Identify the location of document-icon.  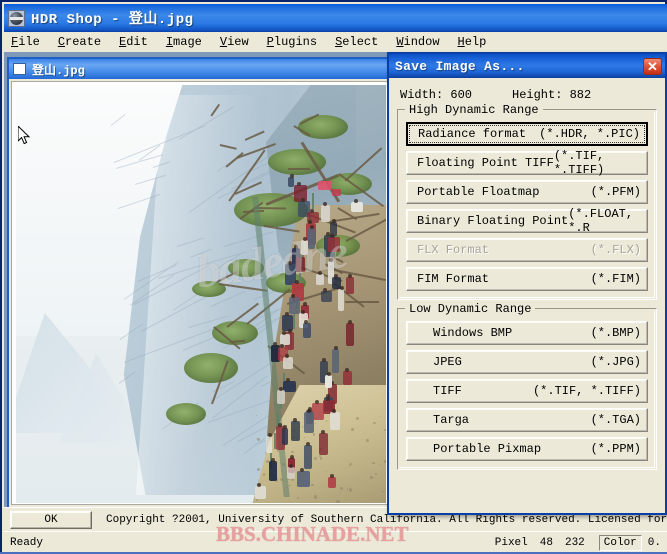
(19, 69).